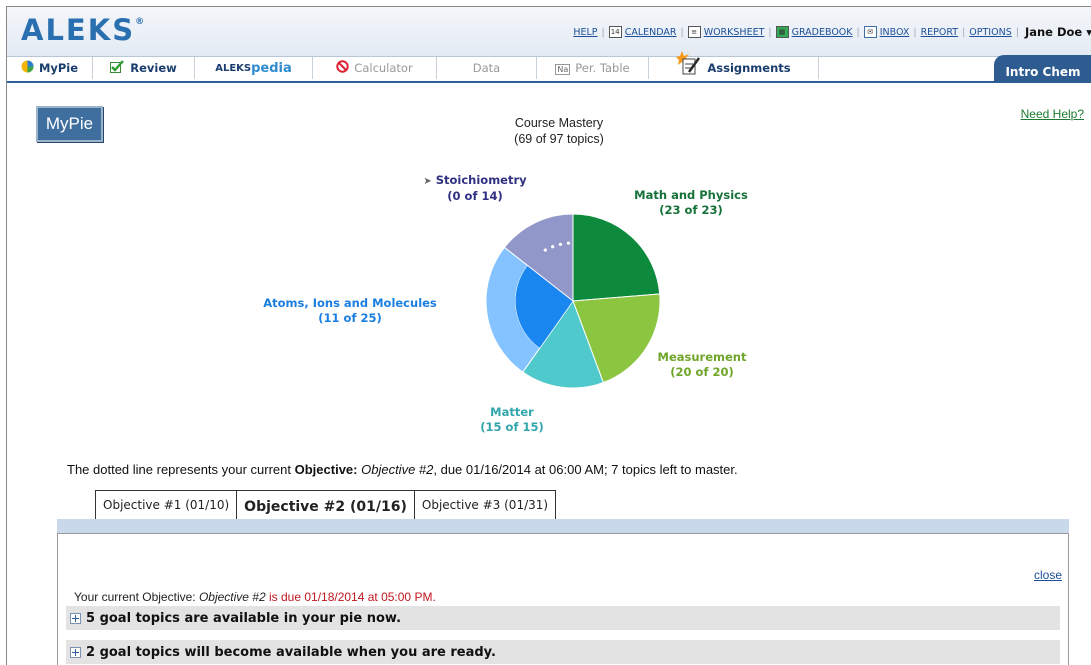 This screenshot has width=1091, height=665. I want to click on pie-label-matter: Matter (15 of 15), so click(512, 420).